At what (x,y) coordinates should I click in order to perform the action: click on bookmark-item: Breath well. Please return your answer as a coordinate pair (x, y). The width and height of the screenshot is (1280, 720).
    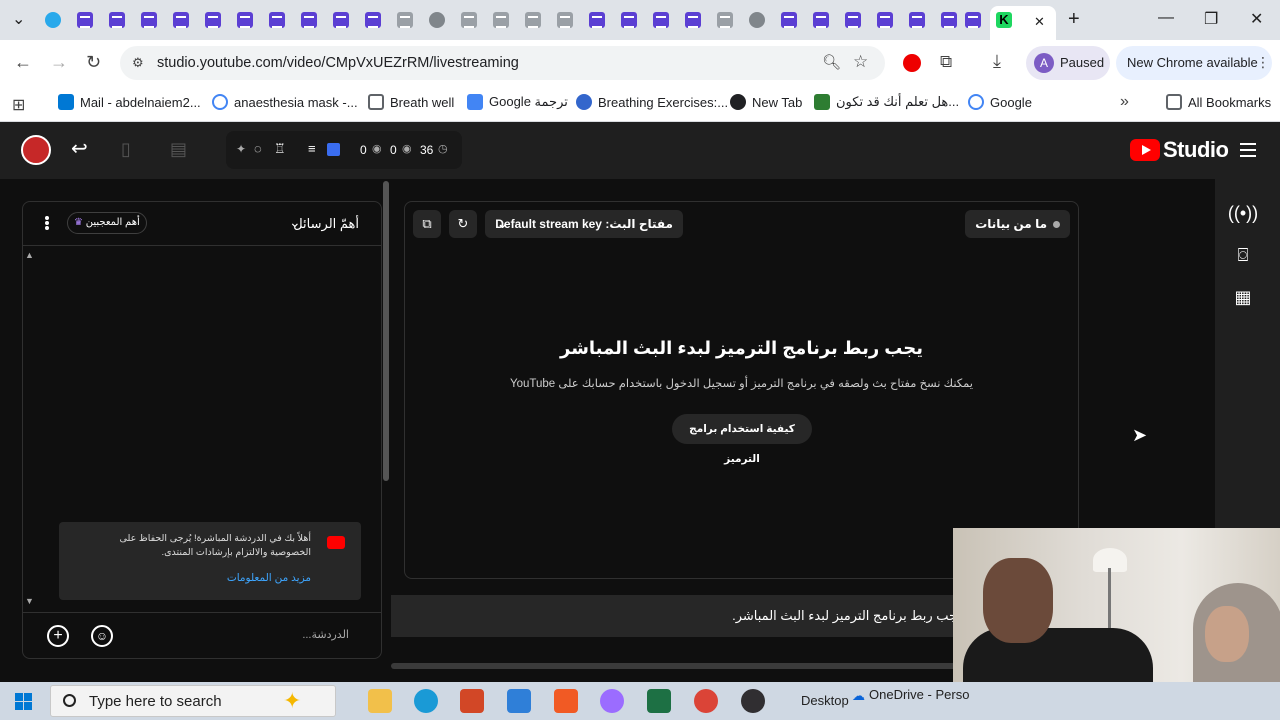
    Looking at the image, I should click on (411, 102).